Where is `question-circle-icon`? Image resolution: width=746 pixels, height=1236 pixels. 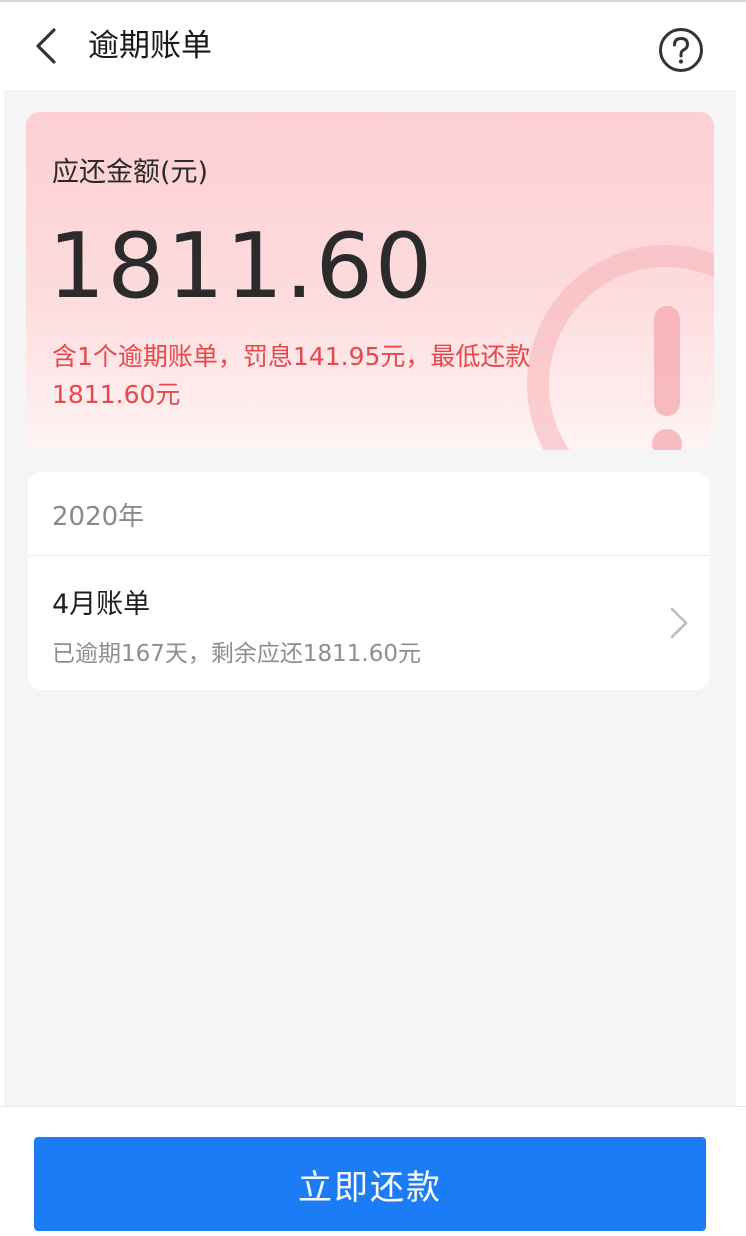
question-circle-icon is located at coordinates (681, 50).